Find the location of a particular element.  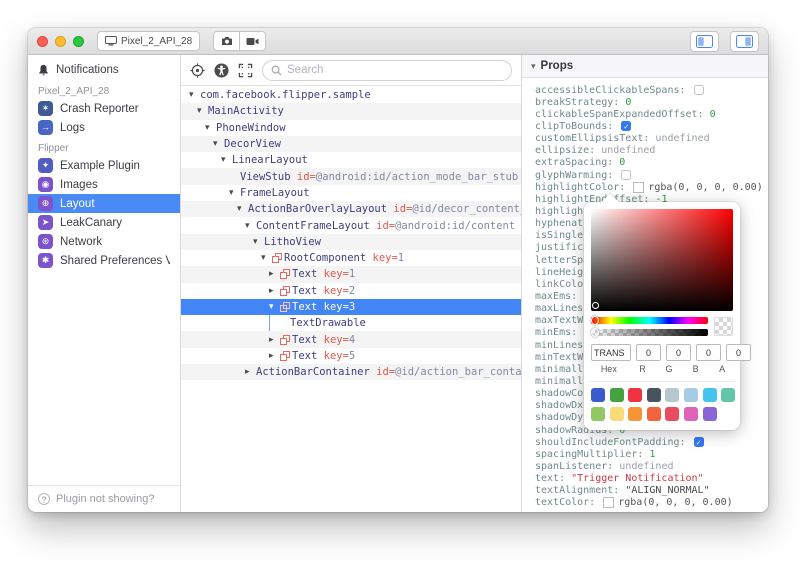

sidebar-item-images: ◉ Images is located at coordinates (104, 184).